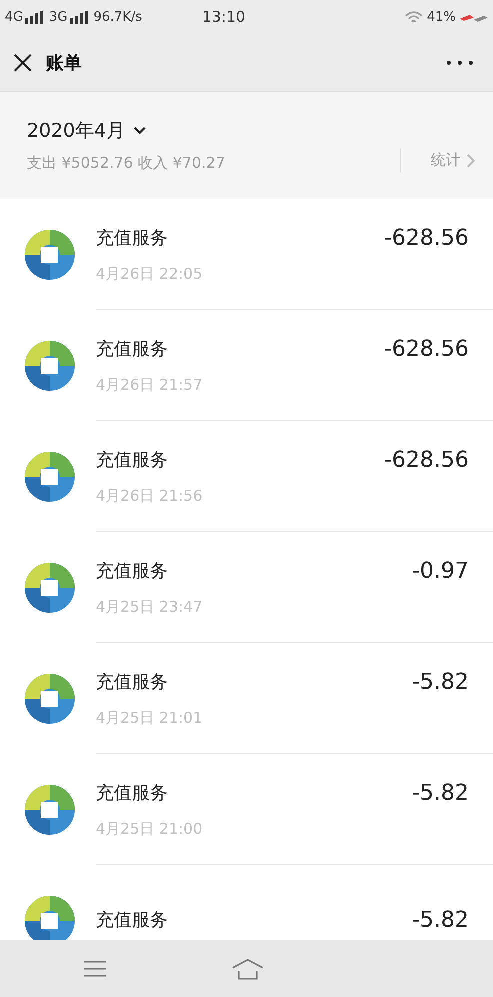 Image resolution: width=493 pixels, height=997 pixels. I want to click on transaction-time: 4月26日 22:05, so click(150, 275).